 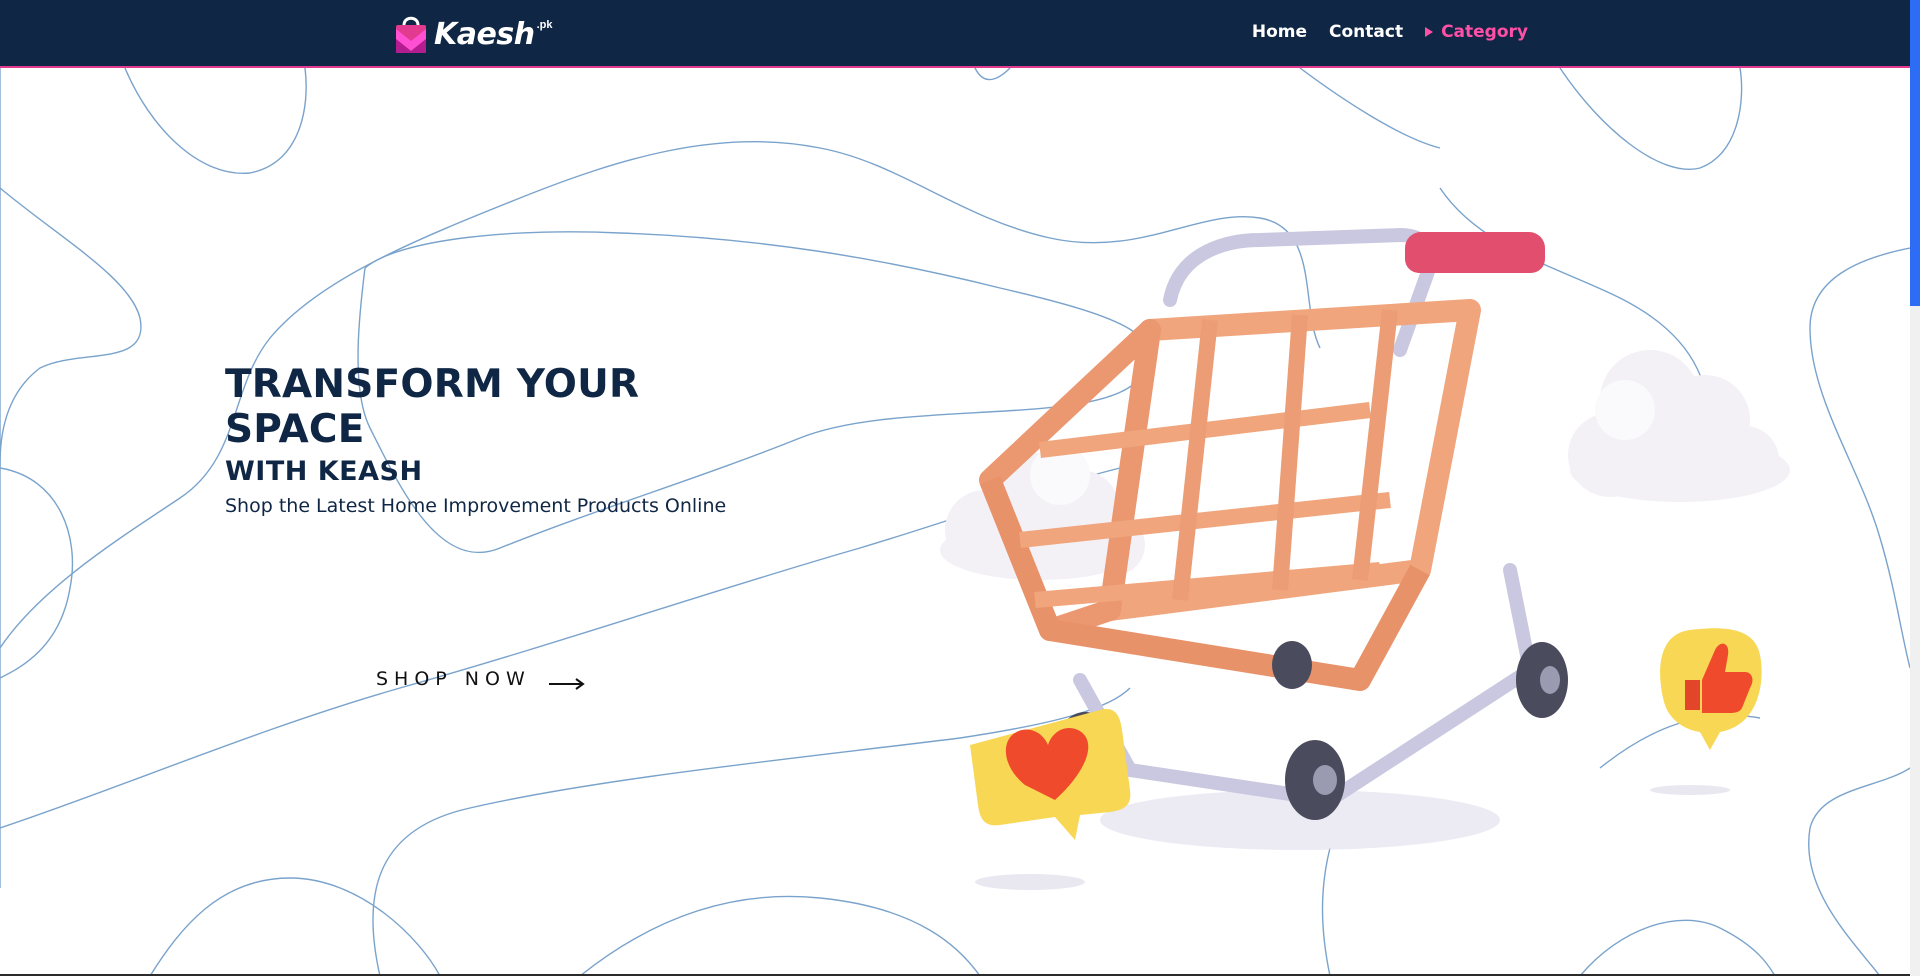 I want to click on brand-name: Kaesh, so click(x=484, y=34).